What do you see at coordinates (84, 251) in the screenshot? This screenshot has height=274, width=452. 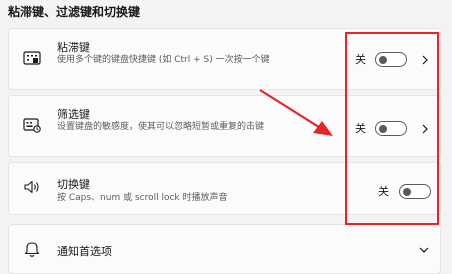 I see `notification-preferences-title: 通知首选项` at bounding box center [84, 251].